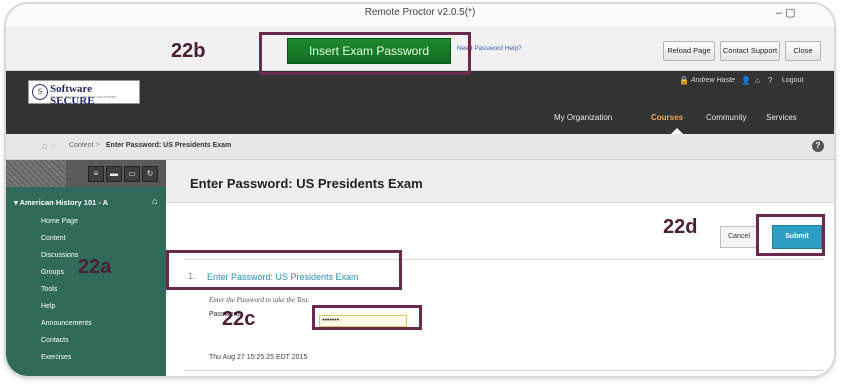  What do you see at coordinates (726, 117) in the screenshot?
I see `tab-community: Community` at bounding box center [726, 117].